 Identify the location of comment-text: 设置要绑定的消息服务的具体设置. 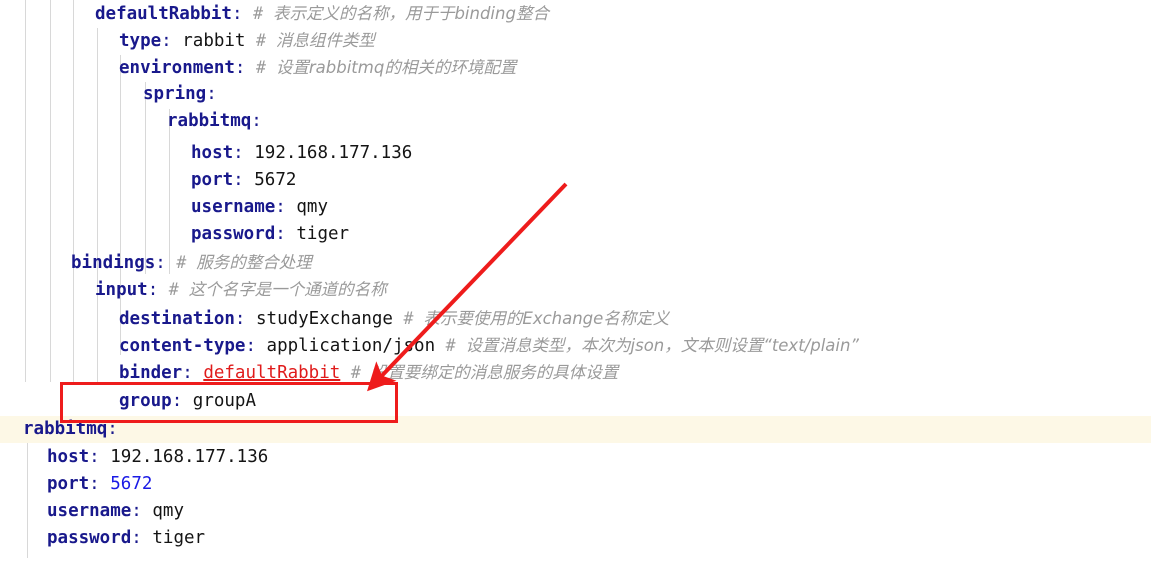
(494, 372).